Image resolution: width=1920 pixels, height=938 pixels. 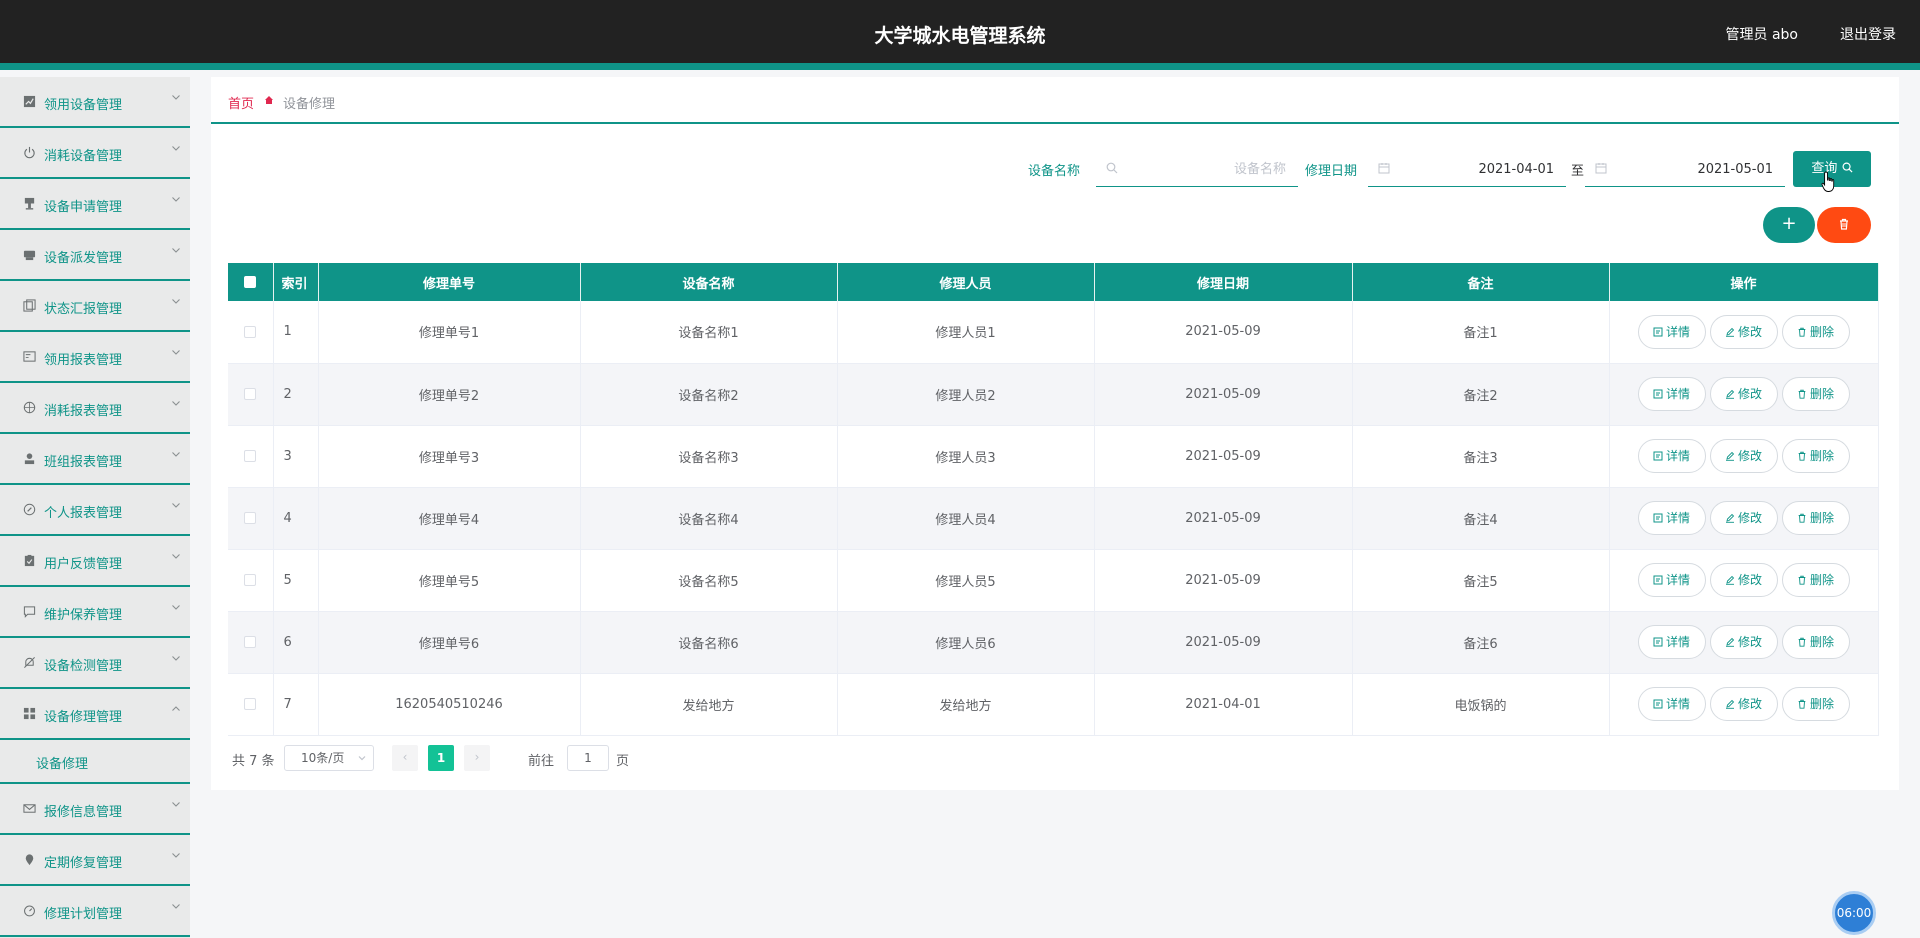 I want to click on date-end-input, so click(x=1693, y=169).